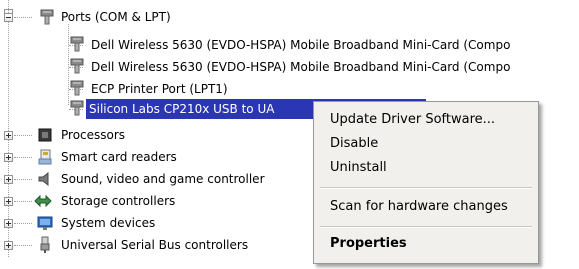  What do you see at coordinates (43, 201) in the screenshot?
I see `storage-controller-icon` at bounding box center [43, 201].